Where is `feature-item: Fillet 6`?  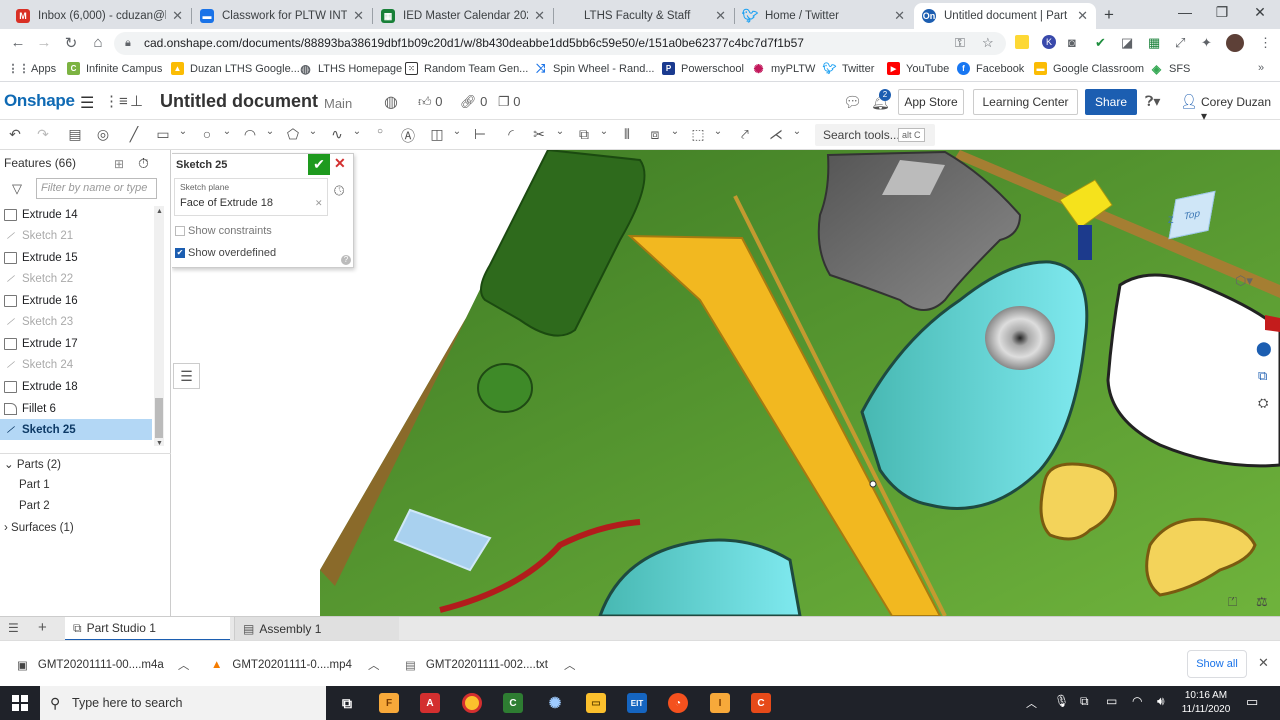
feature-item: Fillet 6 is located at coordinates (76, 408).